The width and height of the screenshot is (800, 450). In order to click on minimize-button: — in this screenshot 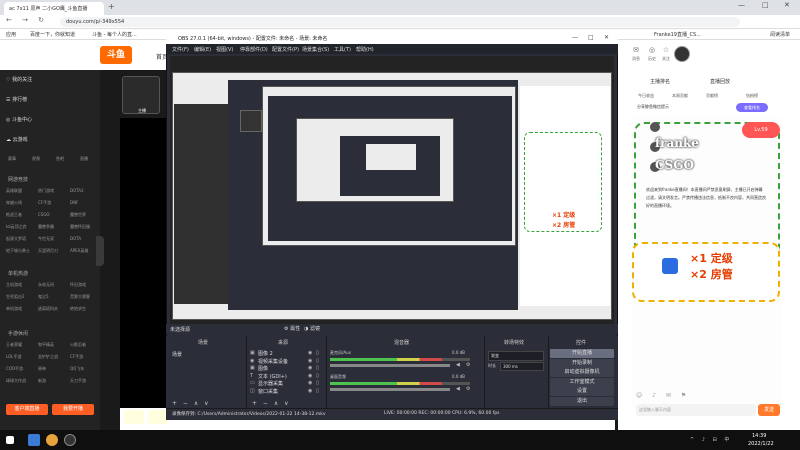, I will do `click(741, 5)`.